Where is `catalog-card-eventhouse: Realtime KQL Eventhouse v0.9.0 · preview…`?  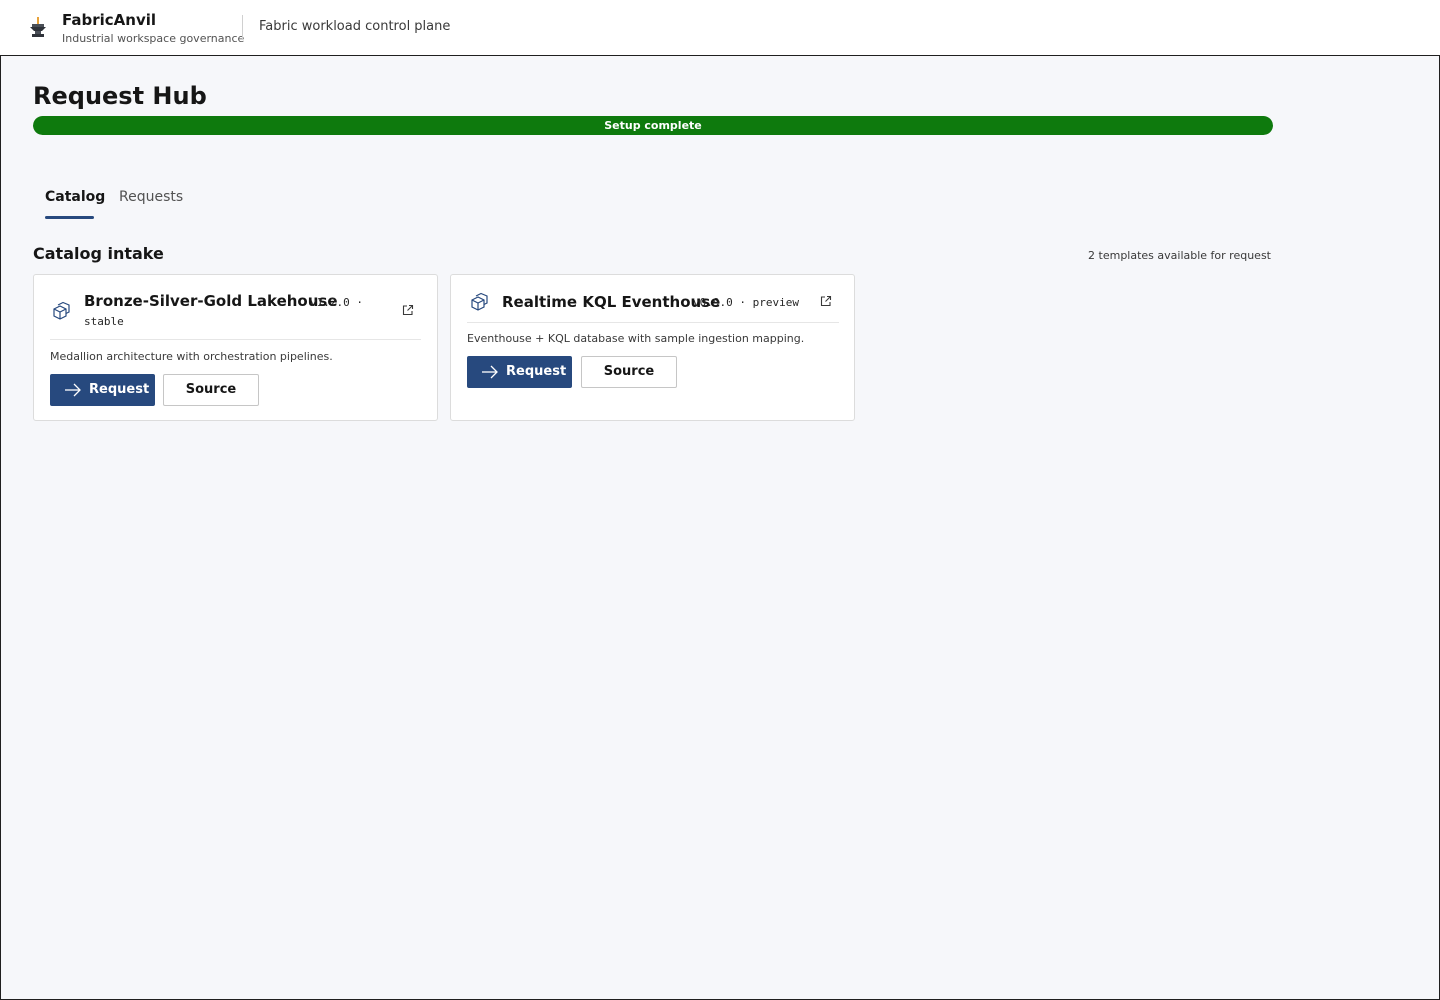
catalog-card-eventhouse: Realtime KQL Eventhouse v0.9.0 · preview… is located at coordinates (652, 347).